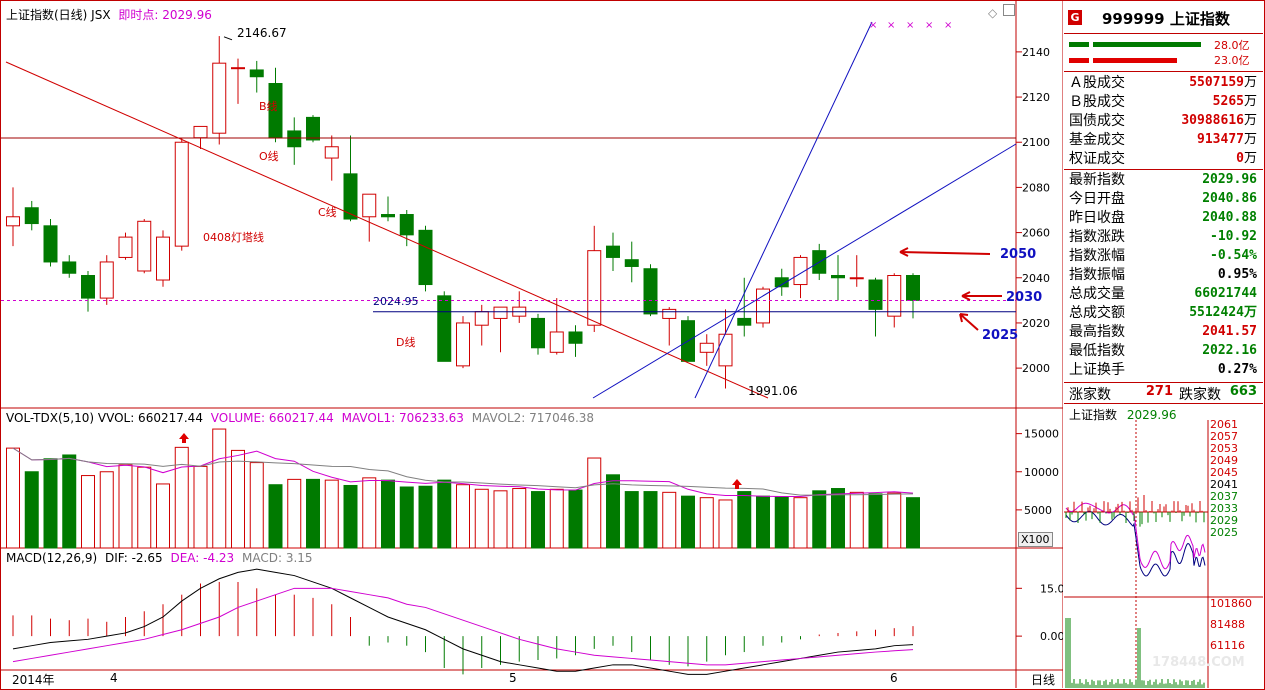 The image size is (1265, 690). Describe the element at coordinates (1043, 679) in the screenshot. I see `period-button: 日线` at that location.